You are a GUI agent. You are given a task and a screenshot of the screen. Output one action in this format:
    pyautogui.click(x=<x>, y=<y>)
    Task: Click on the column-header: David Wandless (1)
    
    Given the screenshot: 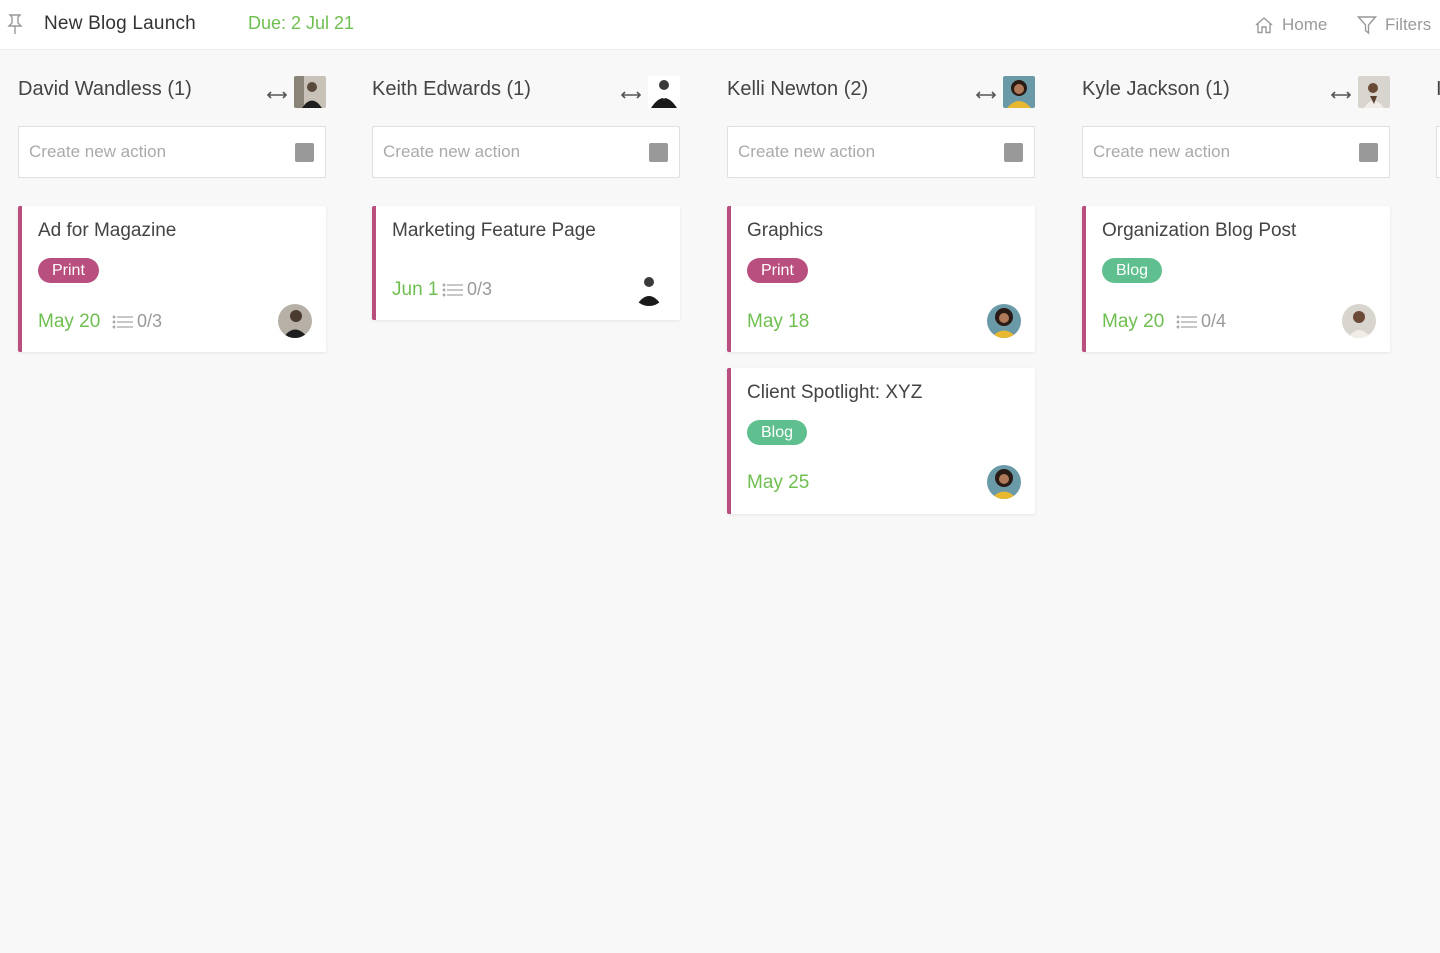 What is the action you would take?
    pyautogui.click(x=173, y=91)
    